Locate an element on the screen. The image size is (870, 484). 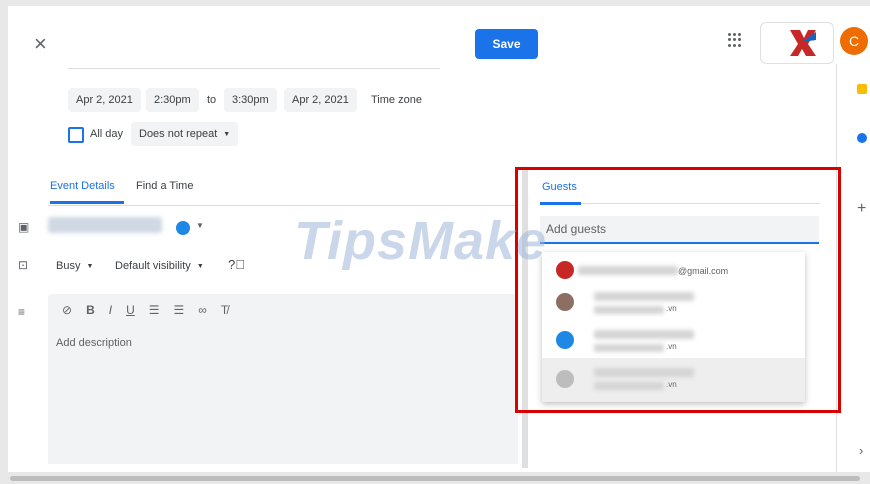
description-icon: ≡ is located at coordinates (22, 312).